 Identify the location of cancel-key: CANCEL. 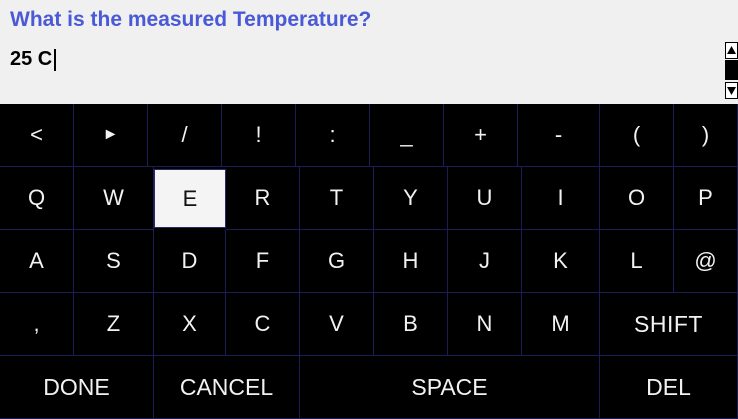
(227, 387).